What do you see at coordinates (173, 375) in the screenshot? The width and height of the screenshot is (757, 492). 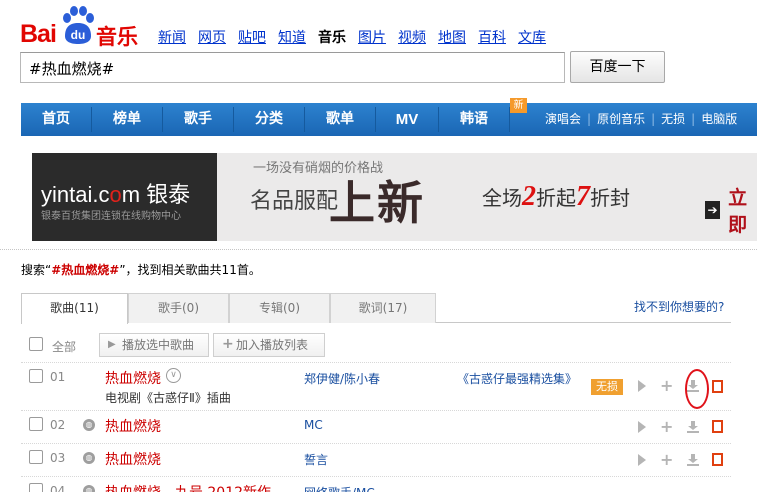 I see `chevron-down-icon: ∨` at bounding box center [173, 375].